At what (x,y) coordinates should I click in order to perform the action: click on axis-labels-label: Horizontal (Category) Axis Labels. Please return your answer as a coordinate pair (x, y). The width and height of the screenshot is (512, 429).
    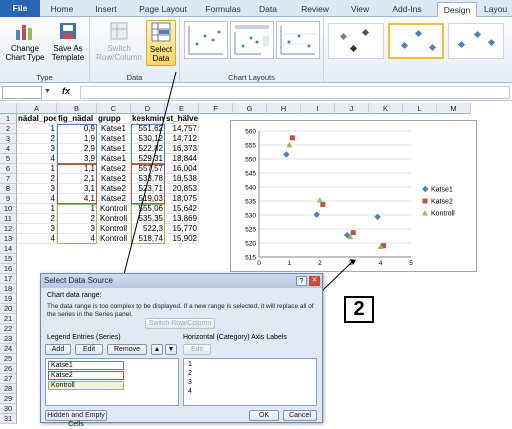
    Looking at the image, I should click on (235, 337).